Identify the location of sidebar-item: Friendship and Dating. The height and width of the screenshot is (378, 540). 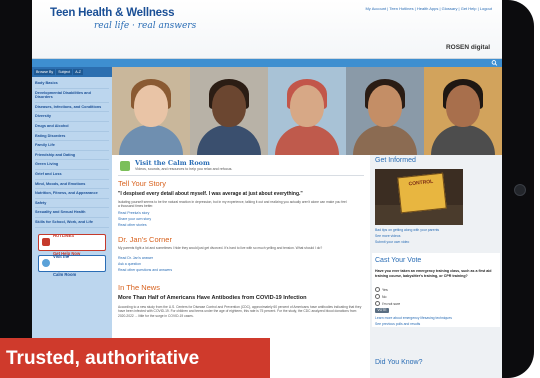
(72, 156).